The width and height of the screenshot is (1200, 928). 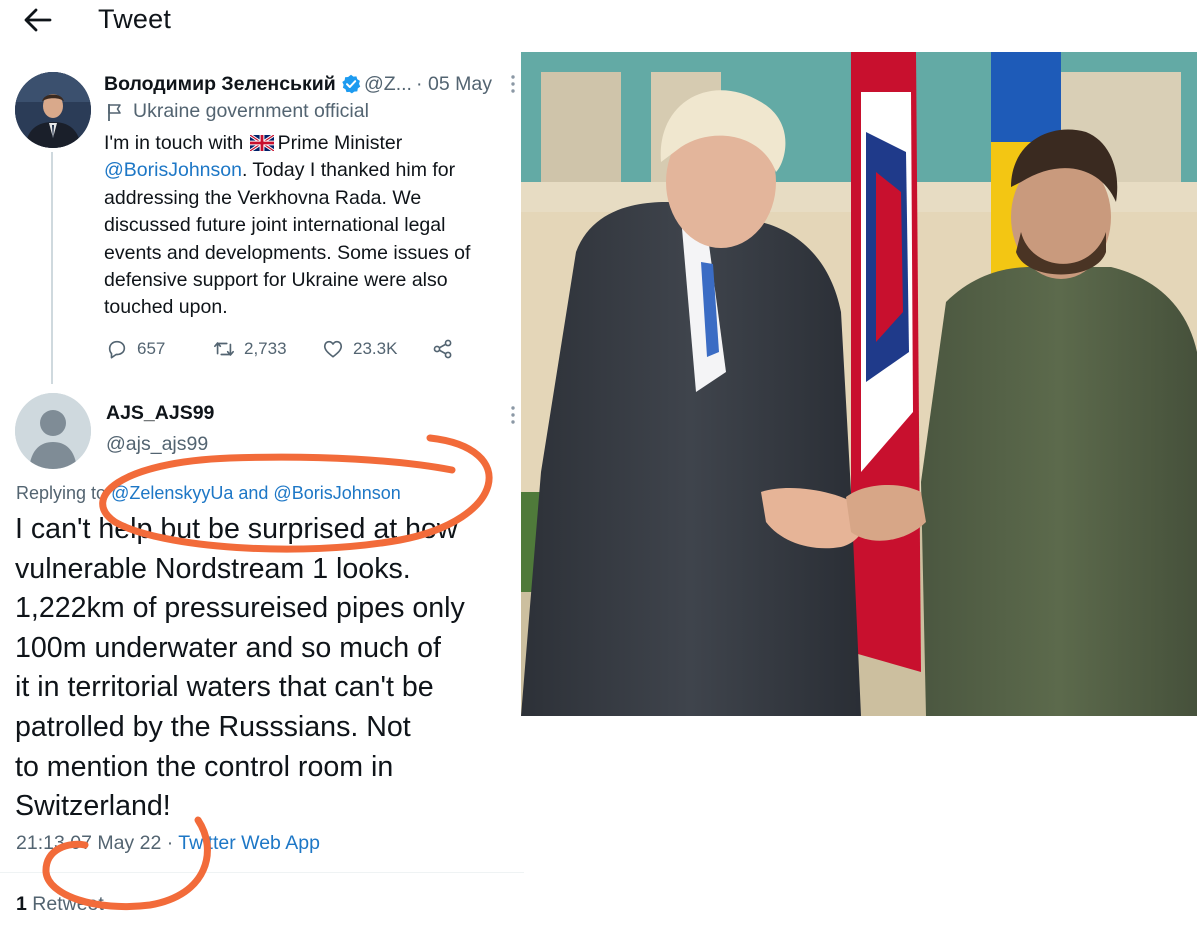 What do you see at coordinates (157, 444) in the screenshot?
I see `author-handle: @ajs_ajs99` at bounding box center [157, 444].